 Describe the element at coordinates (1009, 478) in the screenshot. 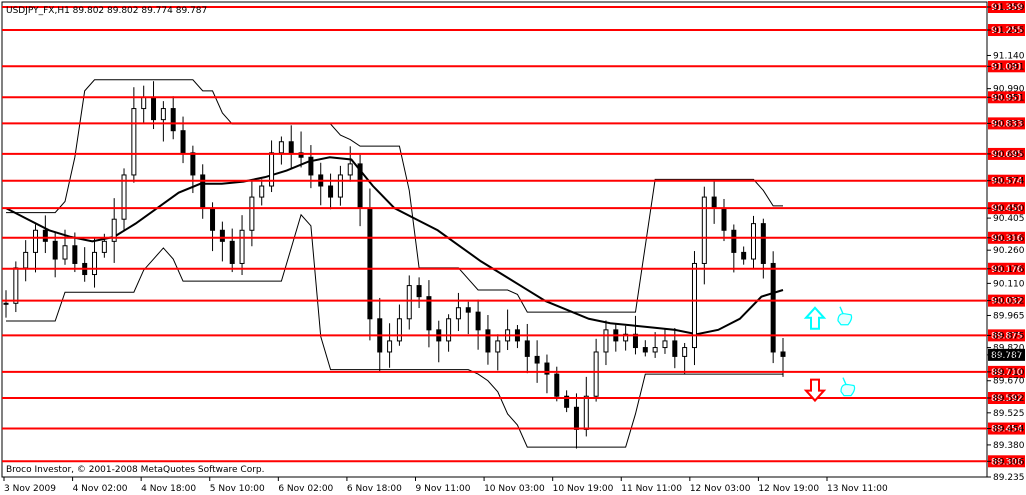

I see `y-tick-label: 89.235` at that location.